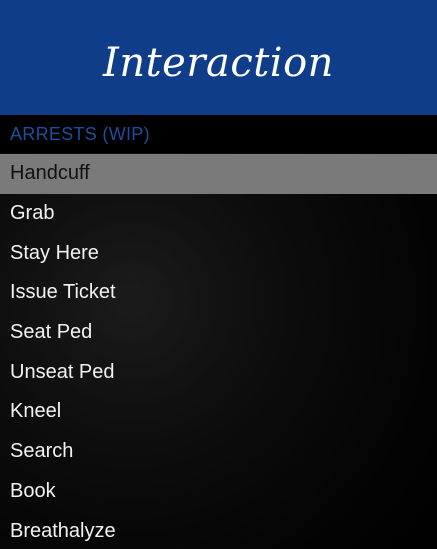 The height and width of the screenshot is (549, 437). I want to click on menu-item-grab: Grab, so click(218, 213).